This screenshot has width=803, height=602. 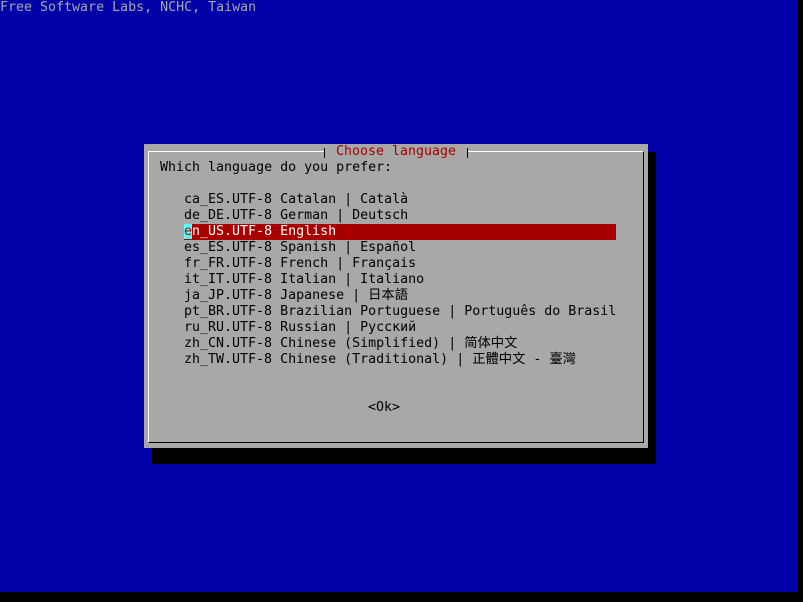 I want to click on backtitle: Free Software Labs, NCHC, Taiwan, so click(x=128, y=7).